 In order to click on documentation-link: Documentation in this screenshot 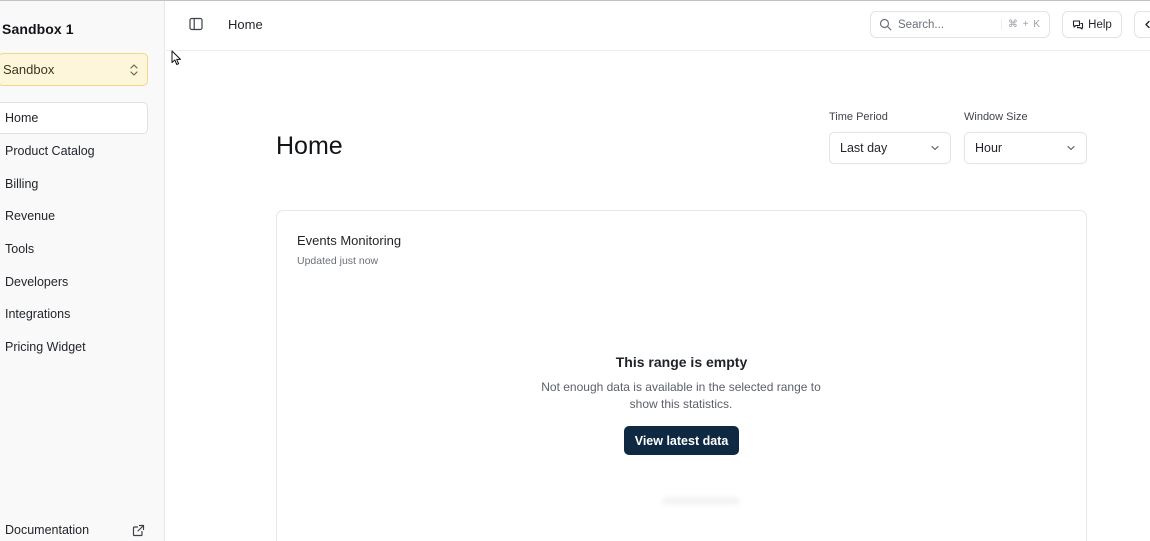, I will do `click(75, 530)`.